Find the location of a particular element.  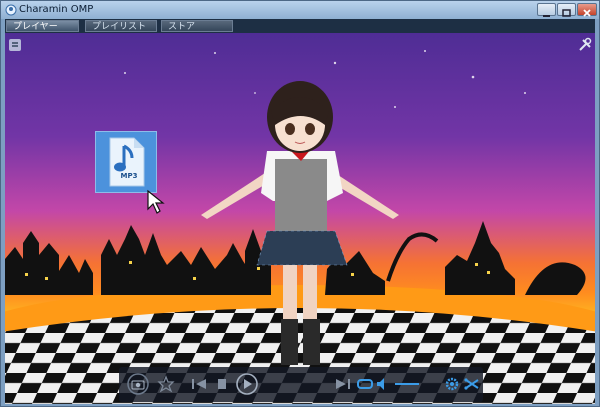

close-icon is located at coordinates (587, 13).